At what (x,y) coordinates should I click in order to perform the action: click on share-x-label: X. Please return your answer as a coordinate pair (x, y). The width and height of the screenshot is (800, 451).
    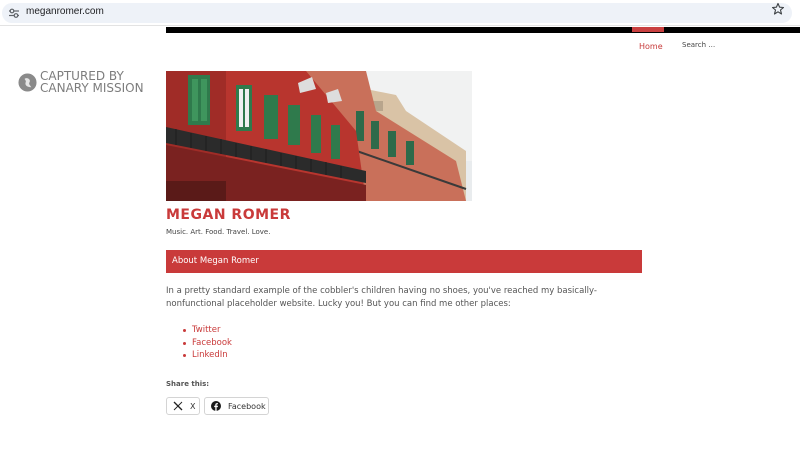
    Looking at the image, I should click on (193, 406).